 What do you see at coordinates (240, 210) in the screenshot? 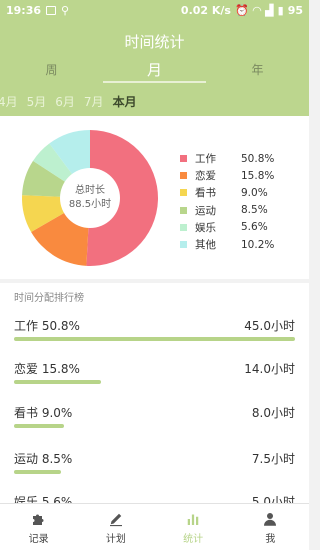
I see `legend-item: 运动 8.5%` at bounding box center [240, 210].